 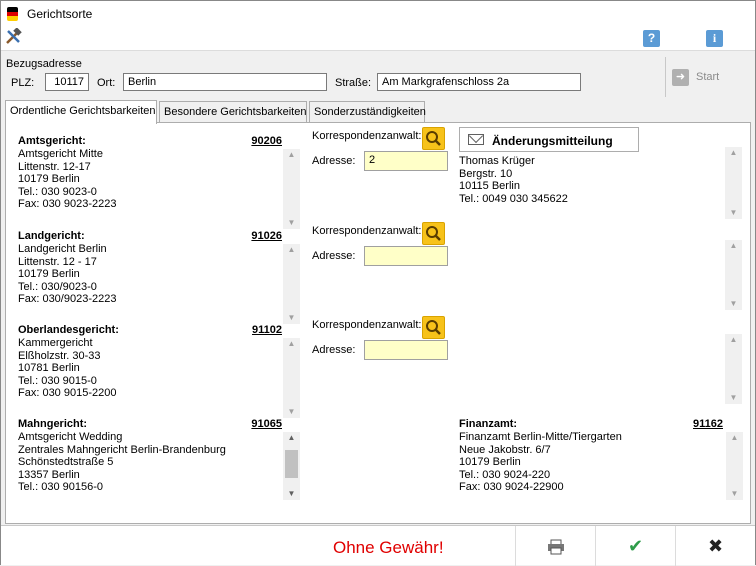 I want to click on plz-label: PLZ:, so click(x=23, y=83).